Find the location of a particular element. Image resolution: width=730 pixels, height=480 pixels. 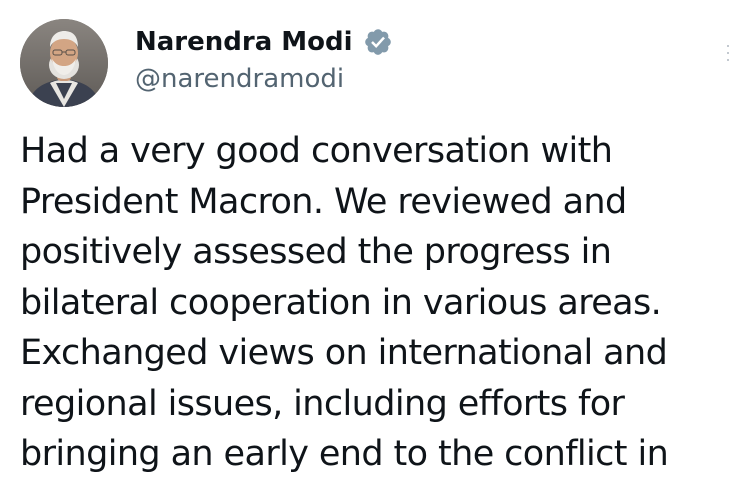

author-info: Narendra Modi @narendramodi is located at coordinates (264, 58).